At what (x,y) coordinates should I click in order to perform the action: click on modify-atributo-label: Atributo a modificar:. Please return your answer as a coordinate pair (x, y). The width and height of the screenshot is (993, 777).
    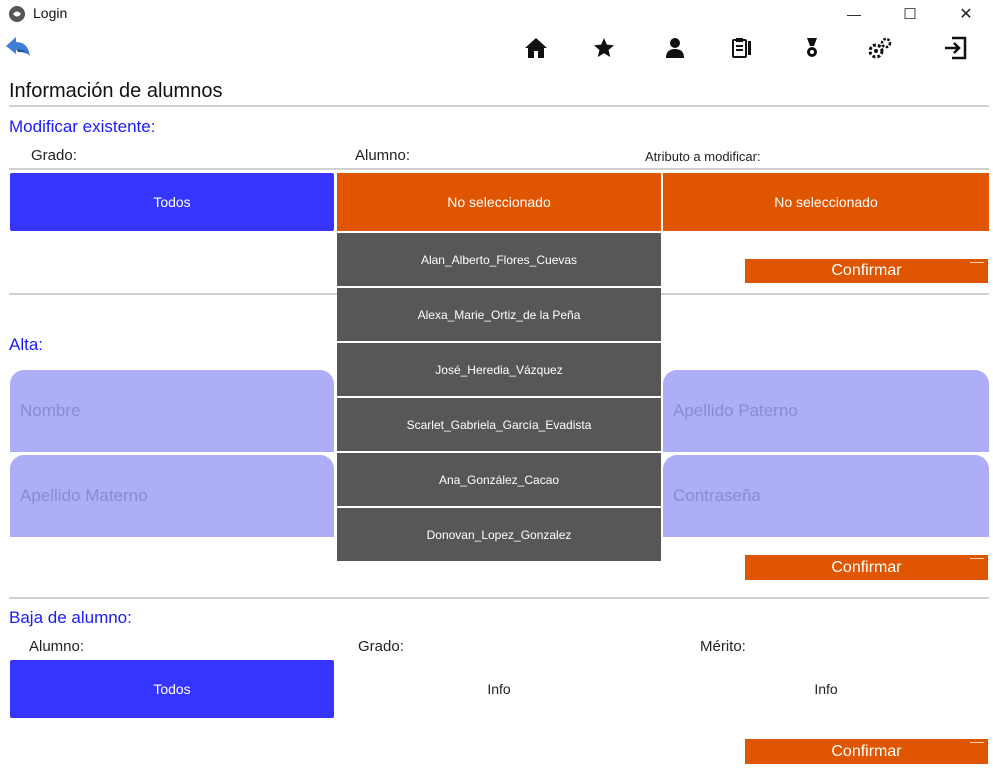
    Looking at the image, I should click on (703, 156).